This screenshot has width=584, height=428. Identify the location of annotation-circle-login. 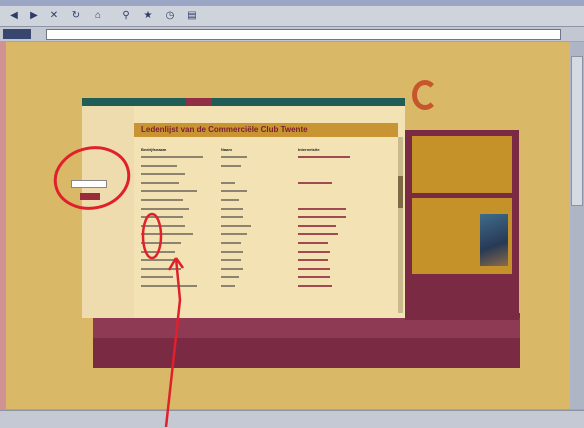
(92, 178).